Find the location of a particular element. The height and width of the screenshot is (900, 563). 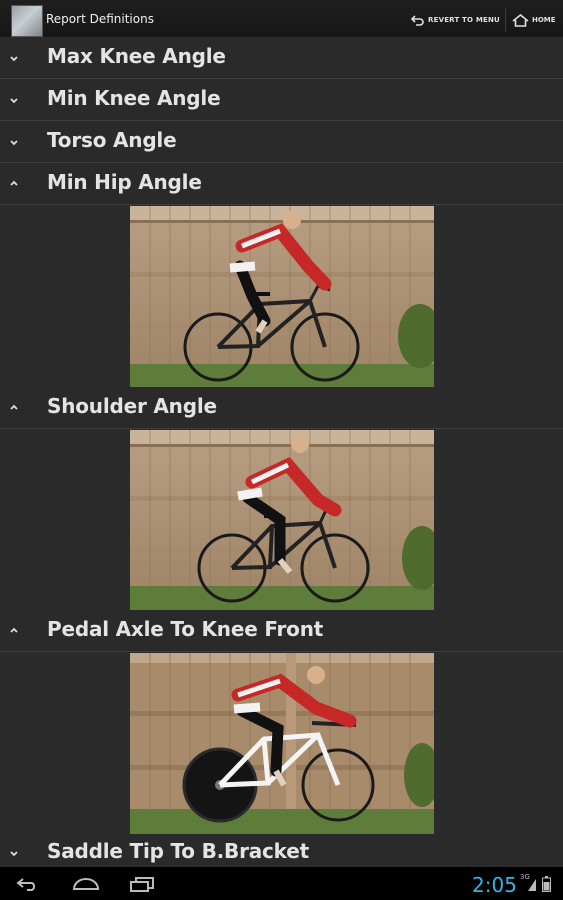

action-bar: Report Definitions REVERT TO MENU HOME is located at coordinates (281, 20).